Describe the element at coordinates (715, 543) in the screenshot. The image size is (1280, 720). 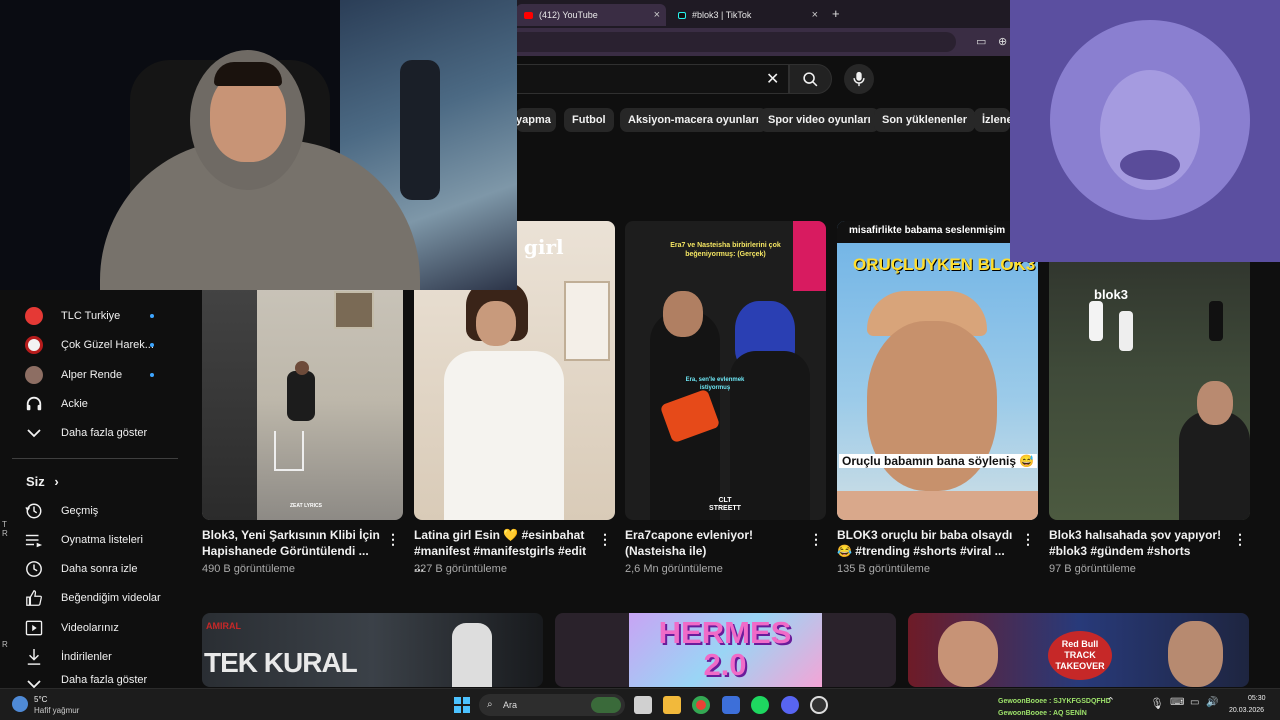
I see `short-title: Era7capone evleniyor! (Nasteisha ile)` at that location.